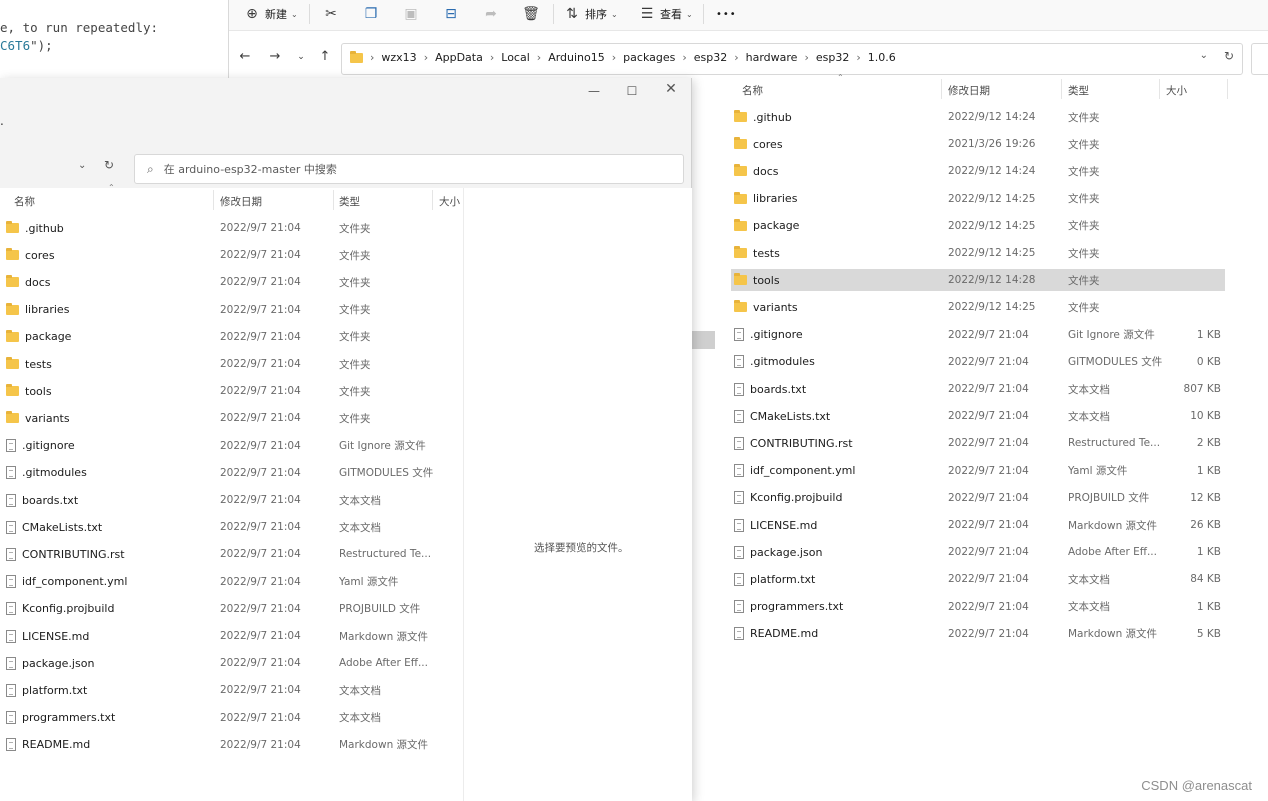  Describe the element at coordinates (459, 57) in the screenshot. I see `breadcrumb-item: AppData` at that location.